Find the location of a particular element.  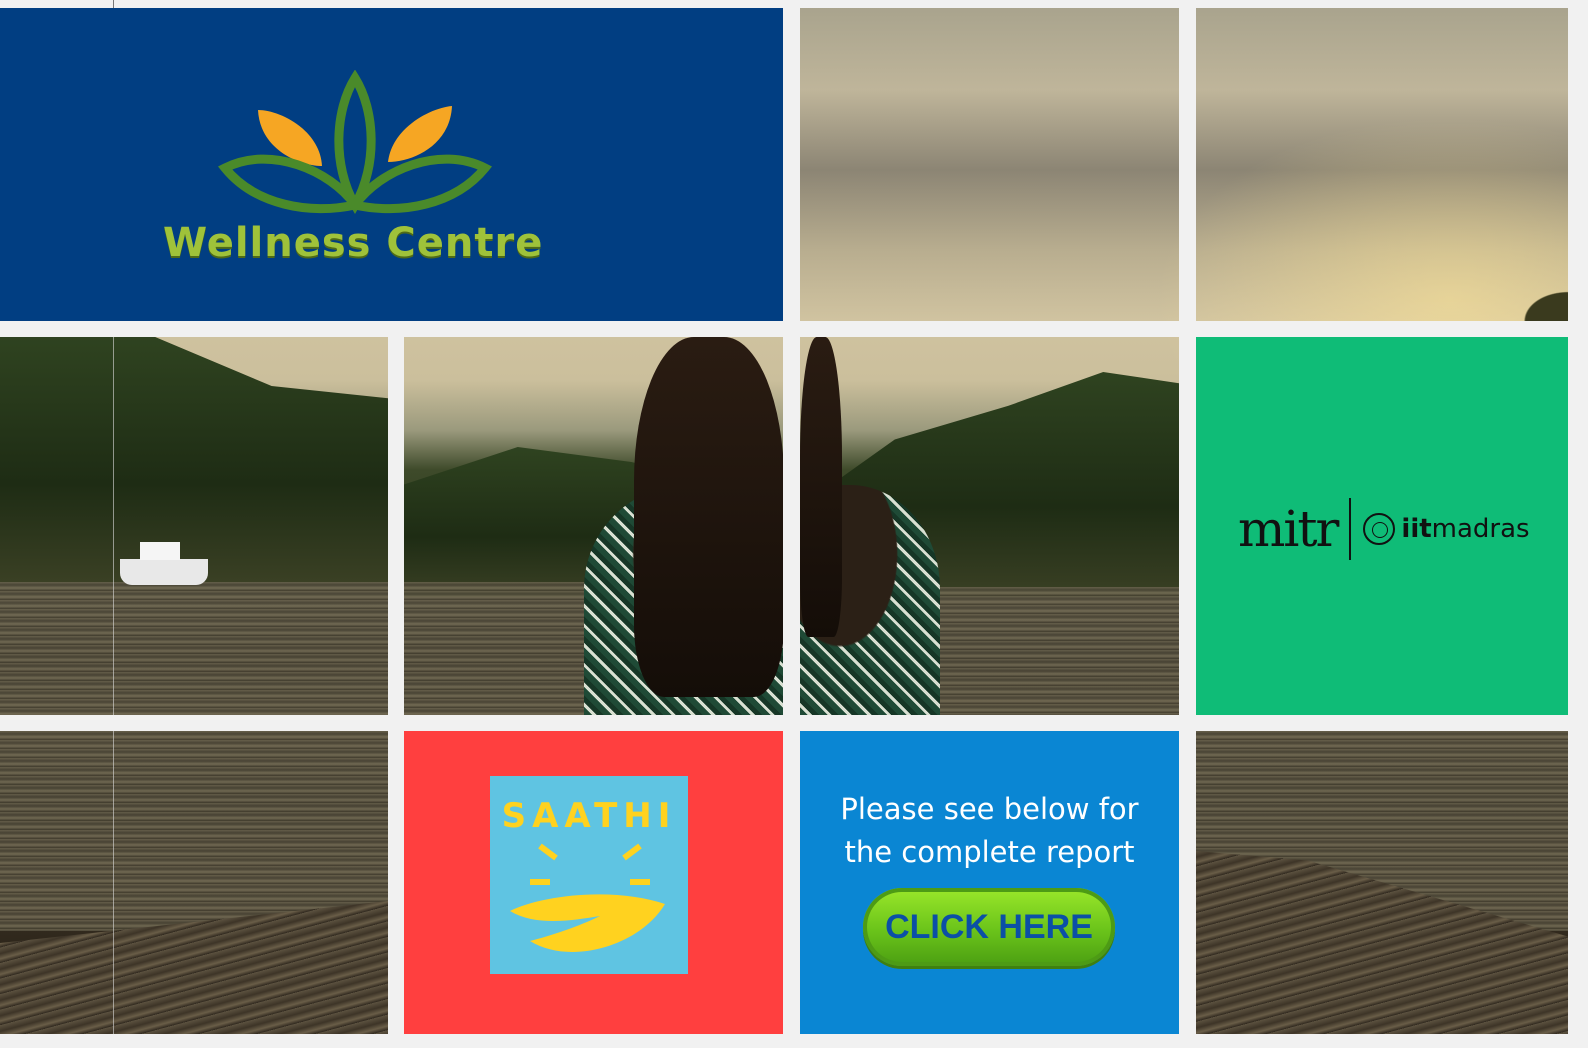

saathi-logo-card: SAATHI is located at coordinates (589, 875).